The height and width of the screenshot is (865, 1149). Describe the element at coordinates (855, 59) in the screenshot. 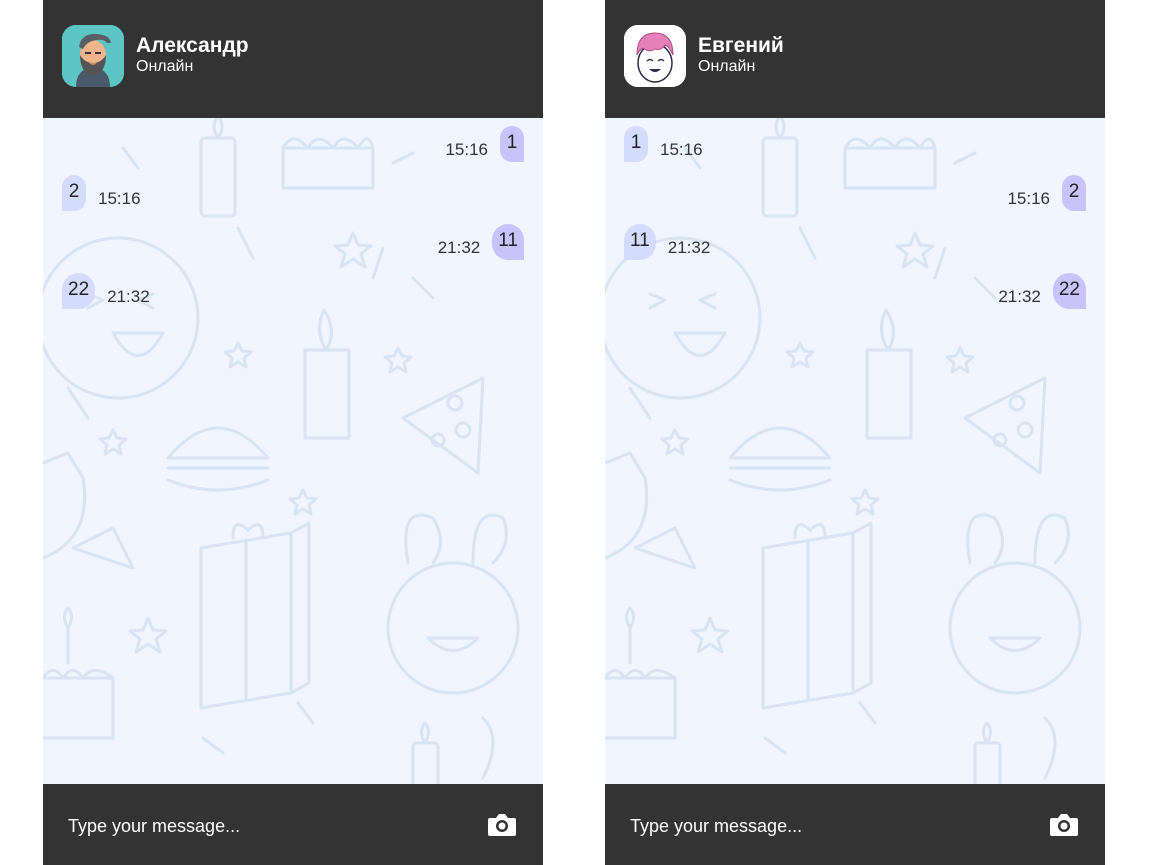

I see `chat-header: Евгений Онлайн` at that location.